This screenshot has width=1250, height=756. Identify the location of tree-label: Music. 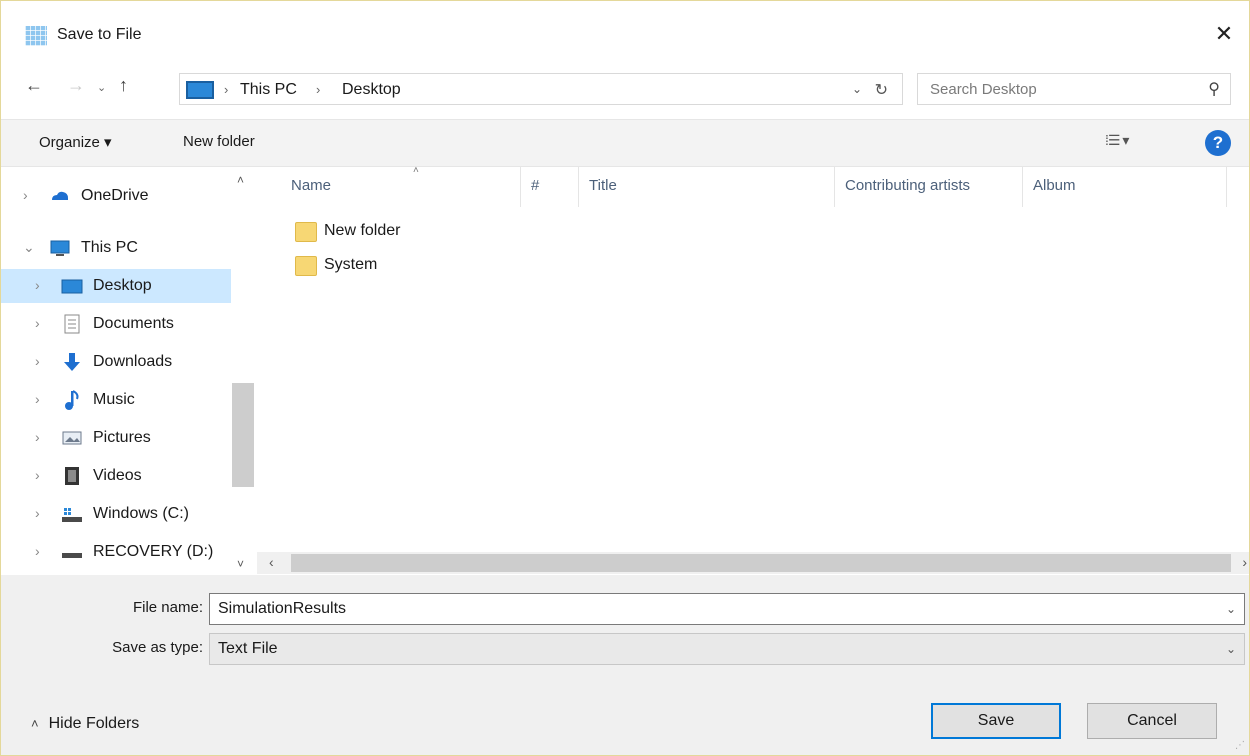
(114, 399).